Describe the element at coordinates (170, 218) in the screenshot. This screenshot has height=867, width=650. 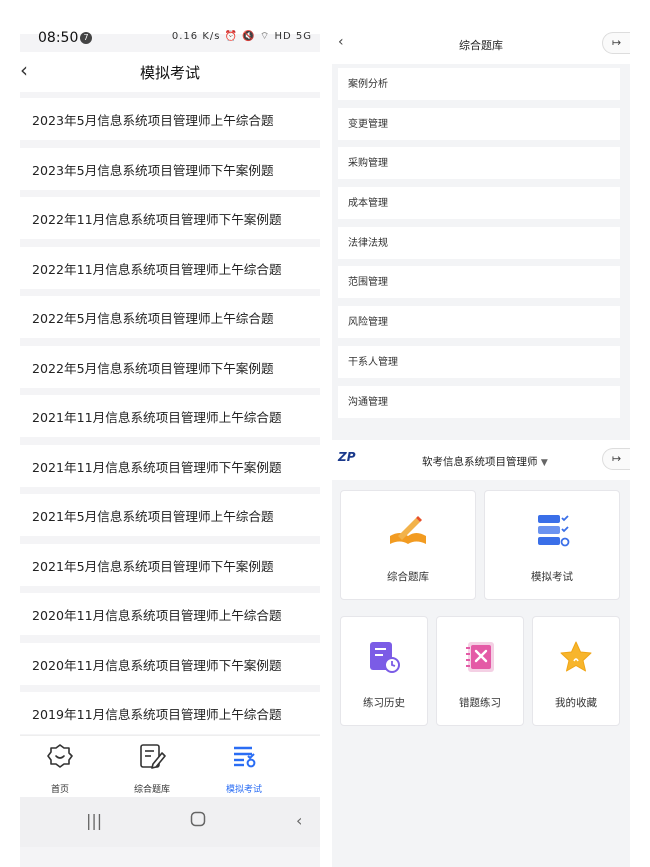
I see `list-item: 2022年11月信息系统项目管理师下午案例题` at that location.